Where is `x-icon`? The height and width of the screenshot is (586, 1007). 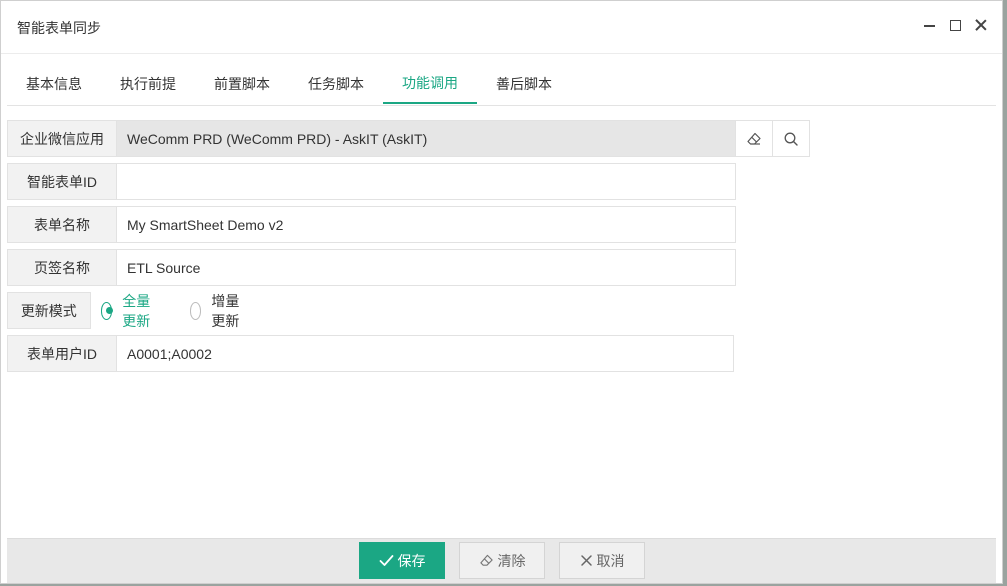
x-icon is located at coordinates (586, 560).